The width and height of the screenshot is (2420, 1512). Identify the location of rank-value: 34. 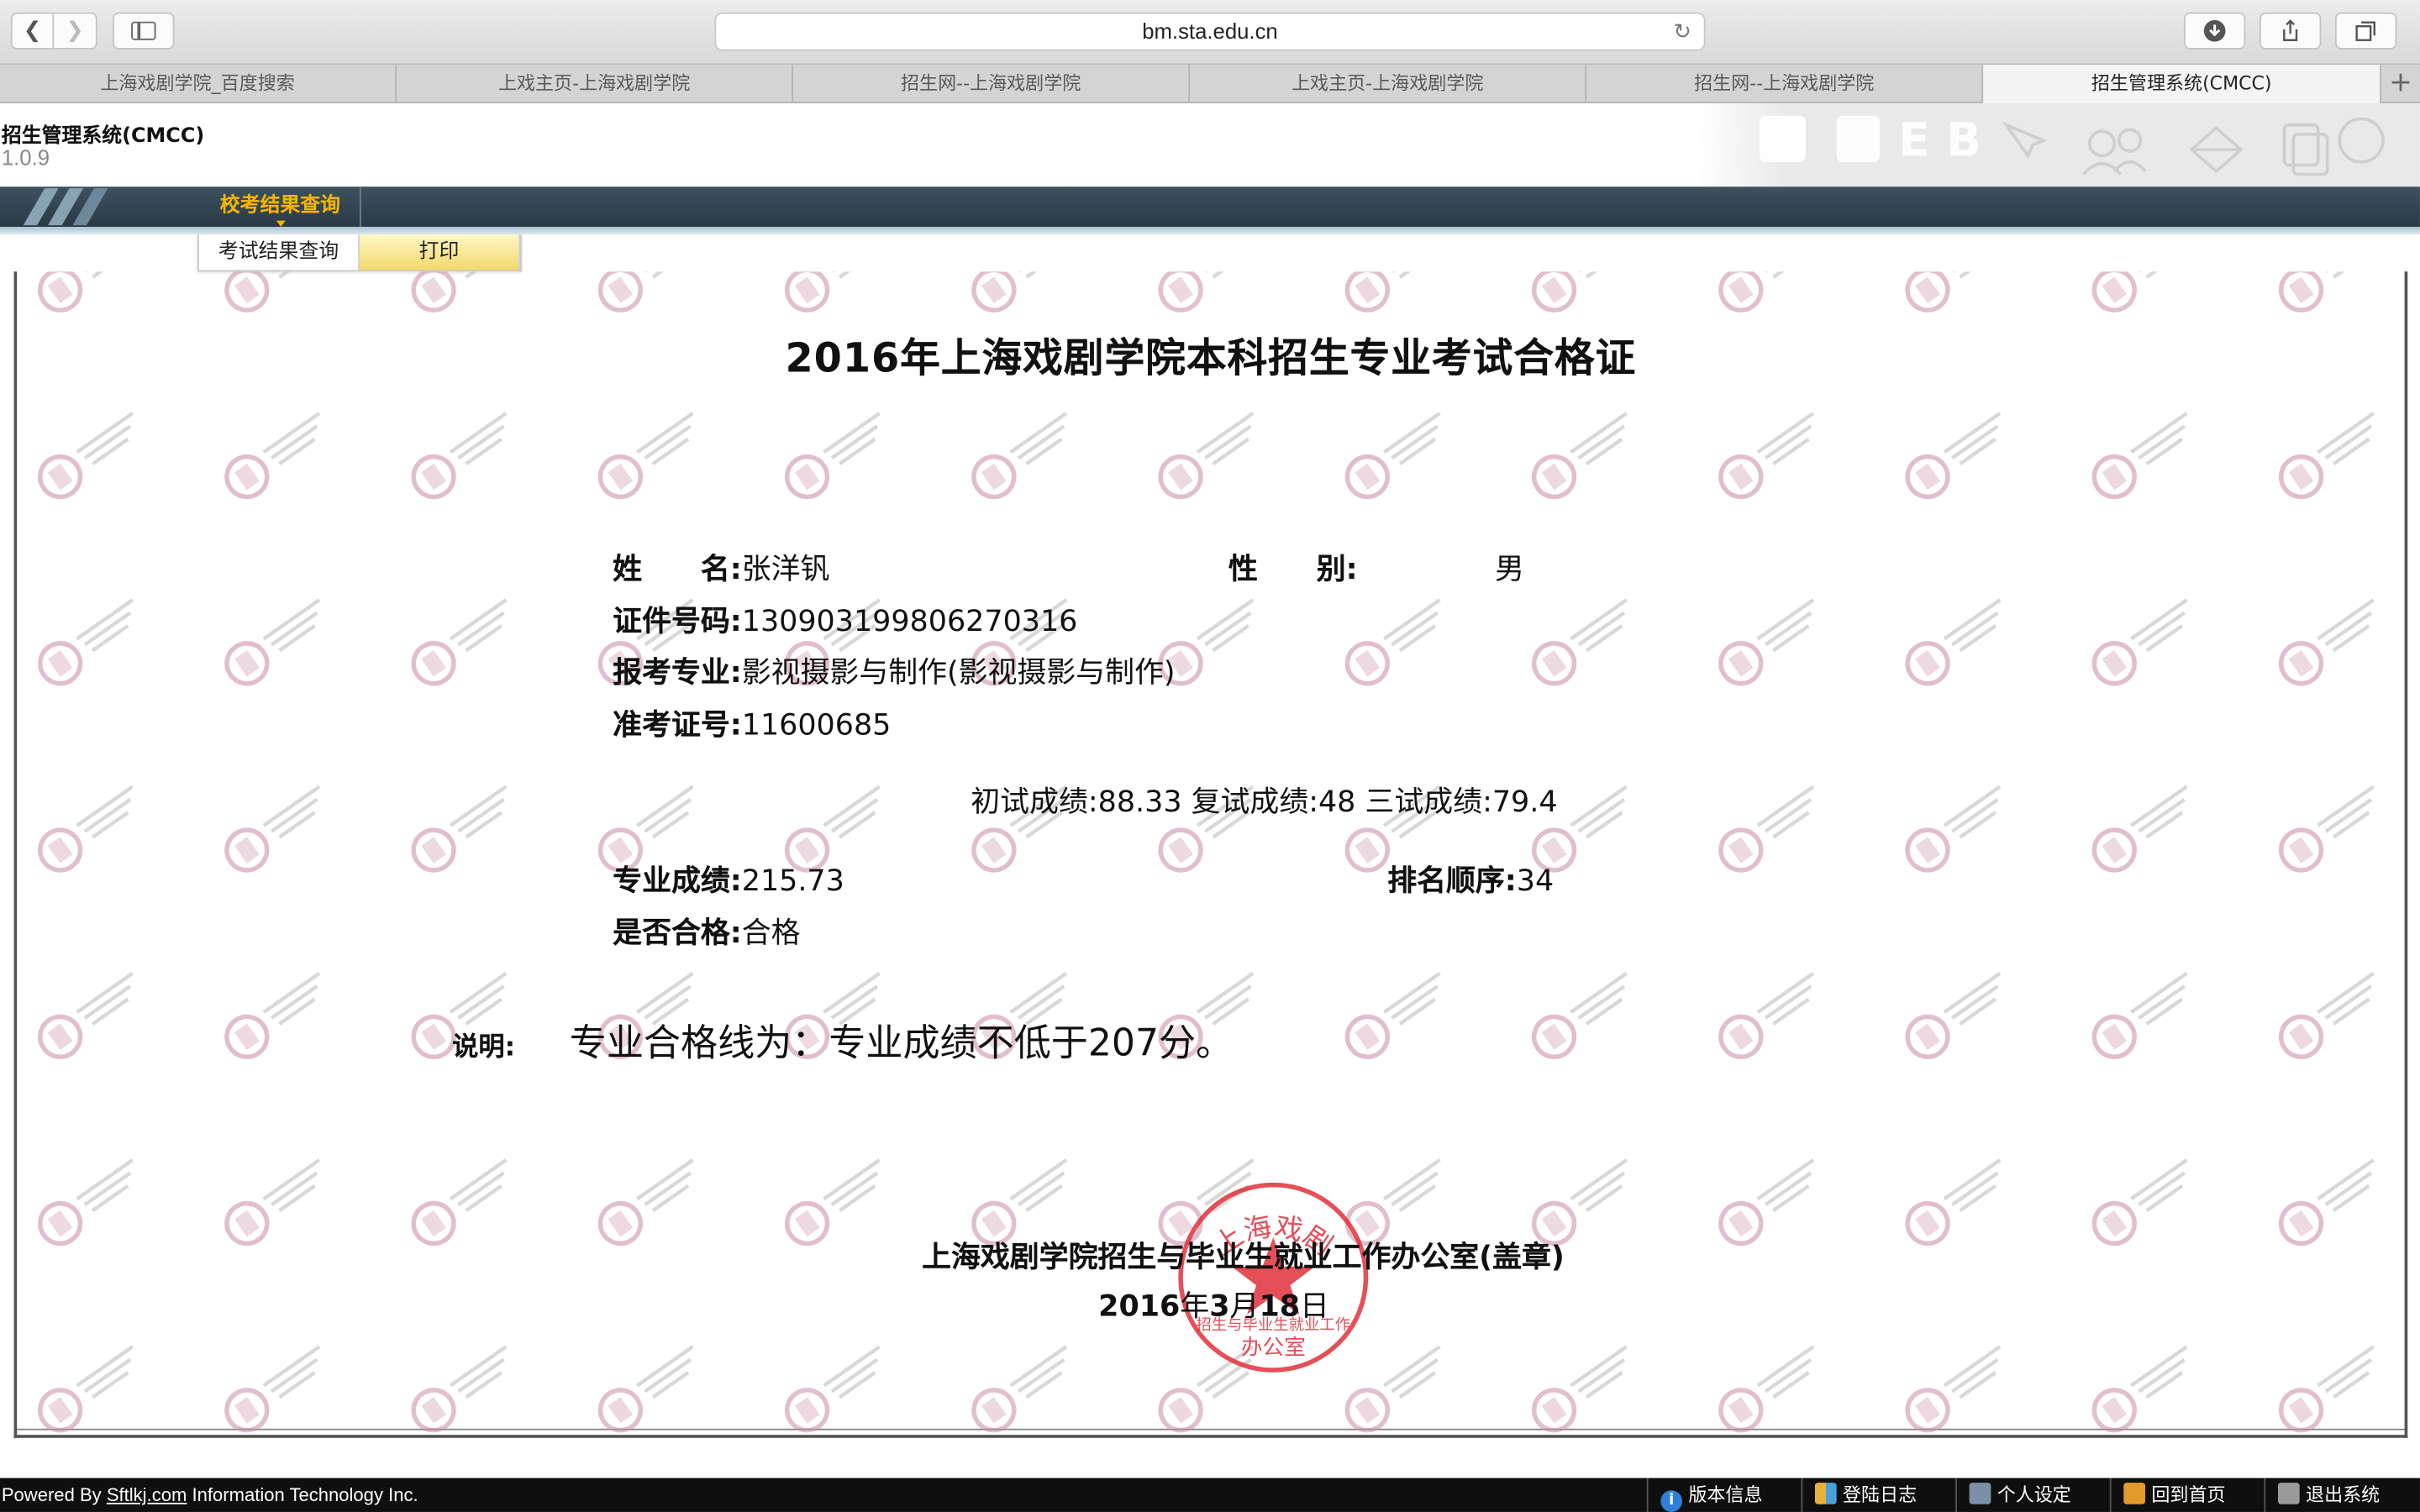
(1535, 881).